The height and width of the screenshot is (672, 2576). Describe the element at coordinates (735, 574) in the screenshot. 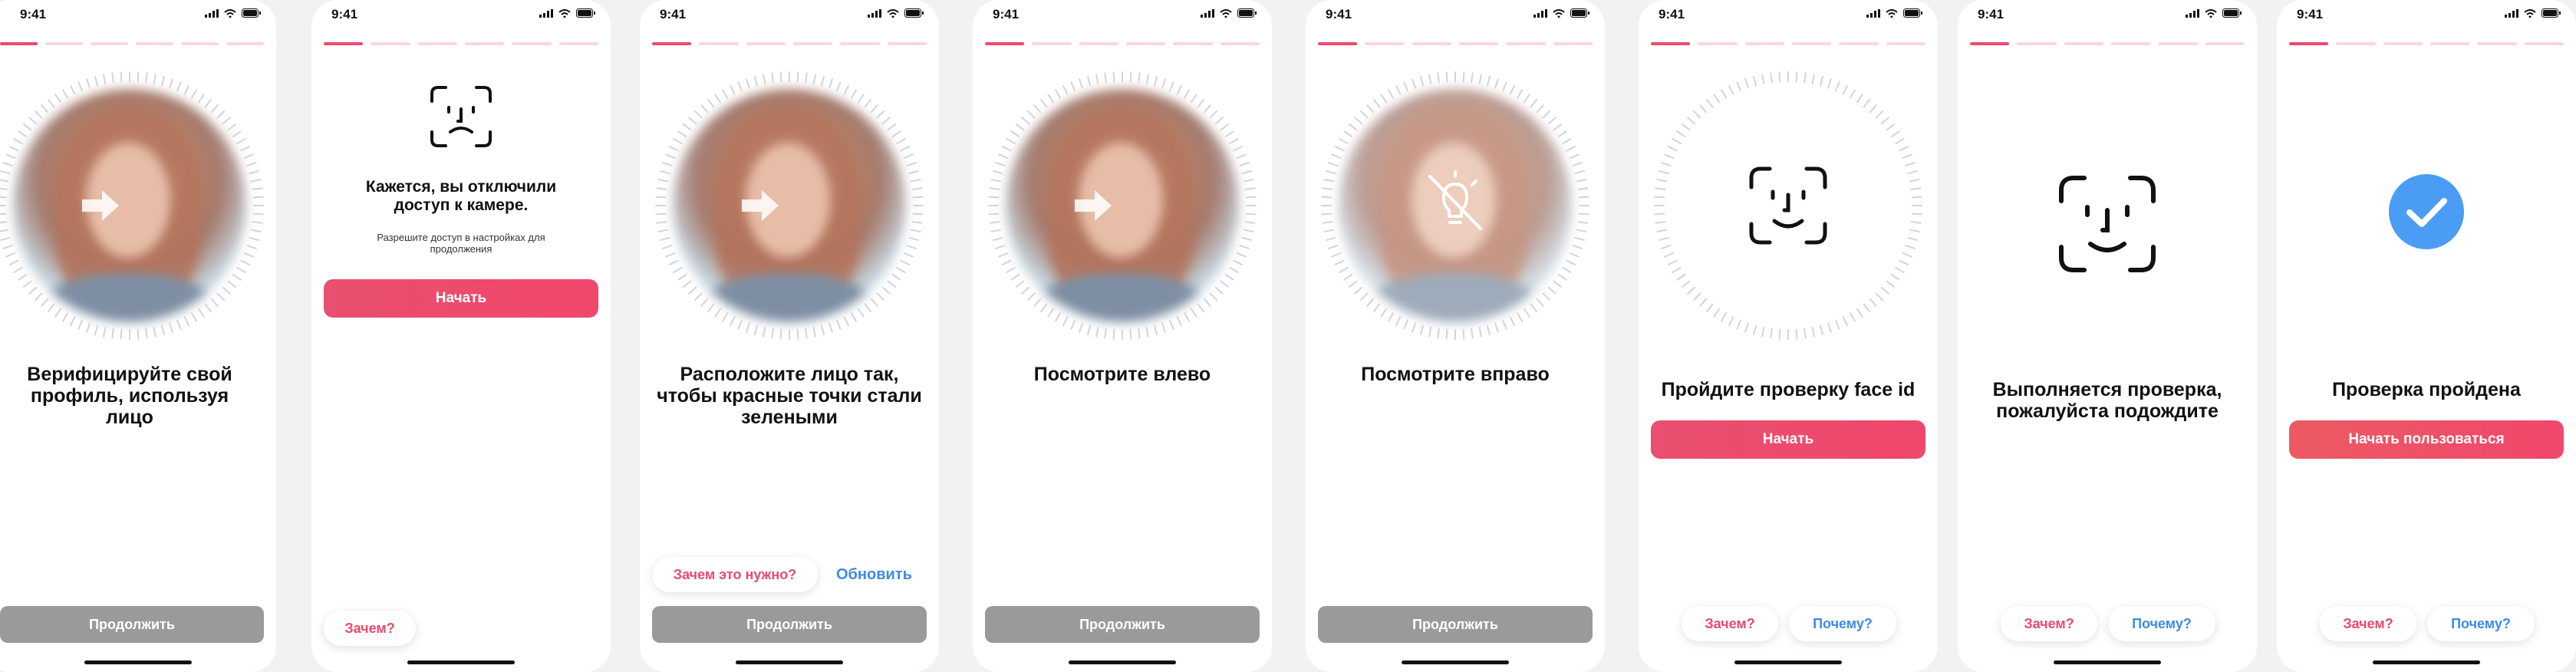

I see `why-needed-button: Зачем это нужно?` at that location.